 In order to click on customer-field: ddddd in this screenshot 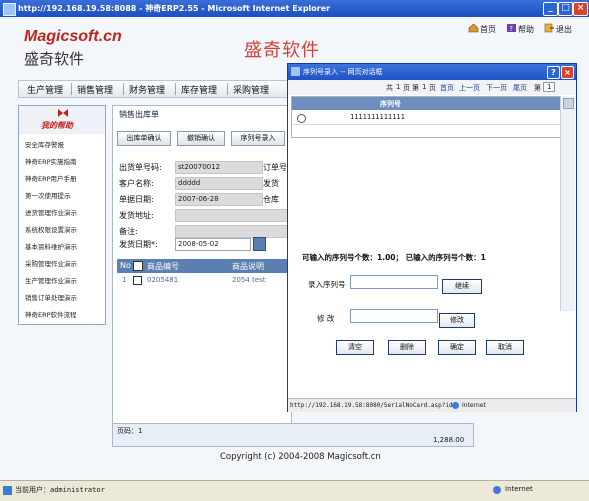, I will do `click(219, 183)`.